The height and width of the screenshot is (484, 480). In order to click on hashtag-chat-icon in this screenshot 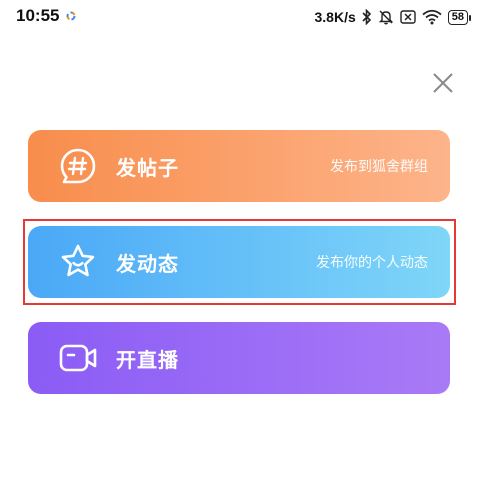, I will do `click(78, 166)`.